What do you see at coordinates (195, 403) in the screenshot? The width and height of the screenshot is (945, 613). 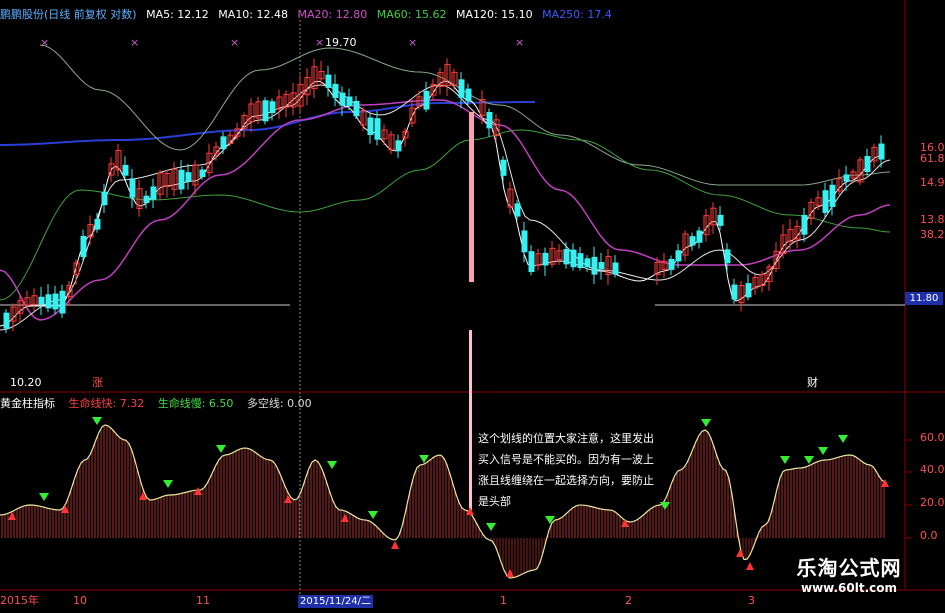 I see `slow-line-label: 生命线慢: 6.50` at bounding box center [195, 403].